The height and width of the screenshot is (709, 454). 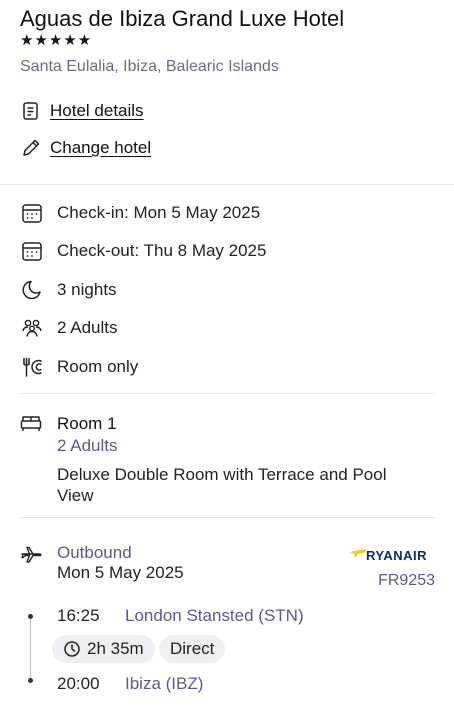 What do you see at coordinates (87, 289) in the screenshot?
I see `nights-text: 3 nights` at bounding box center [87, 289].